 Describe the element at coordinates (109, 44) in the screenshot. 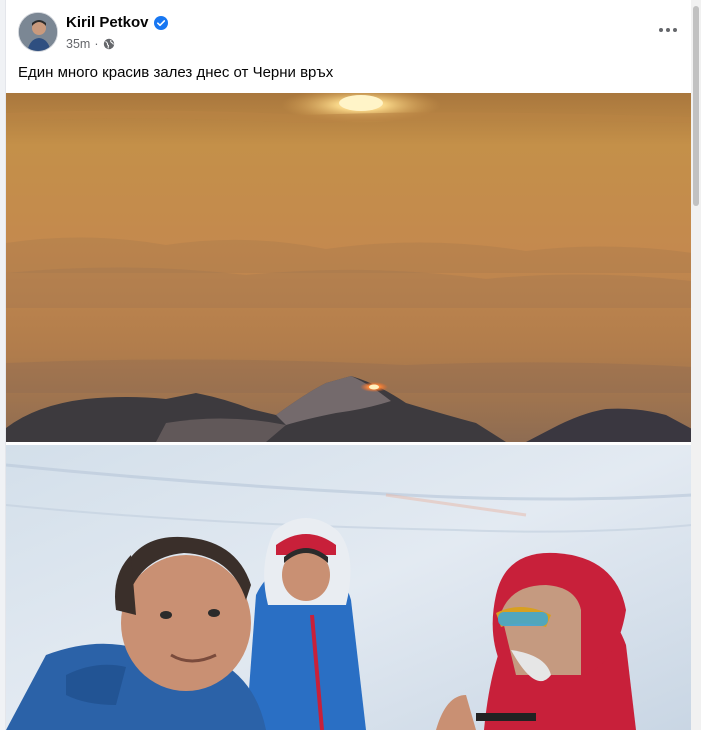

I see `globe-icon` at that location.